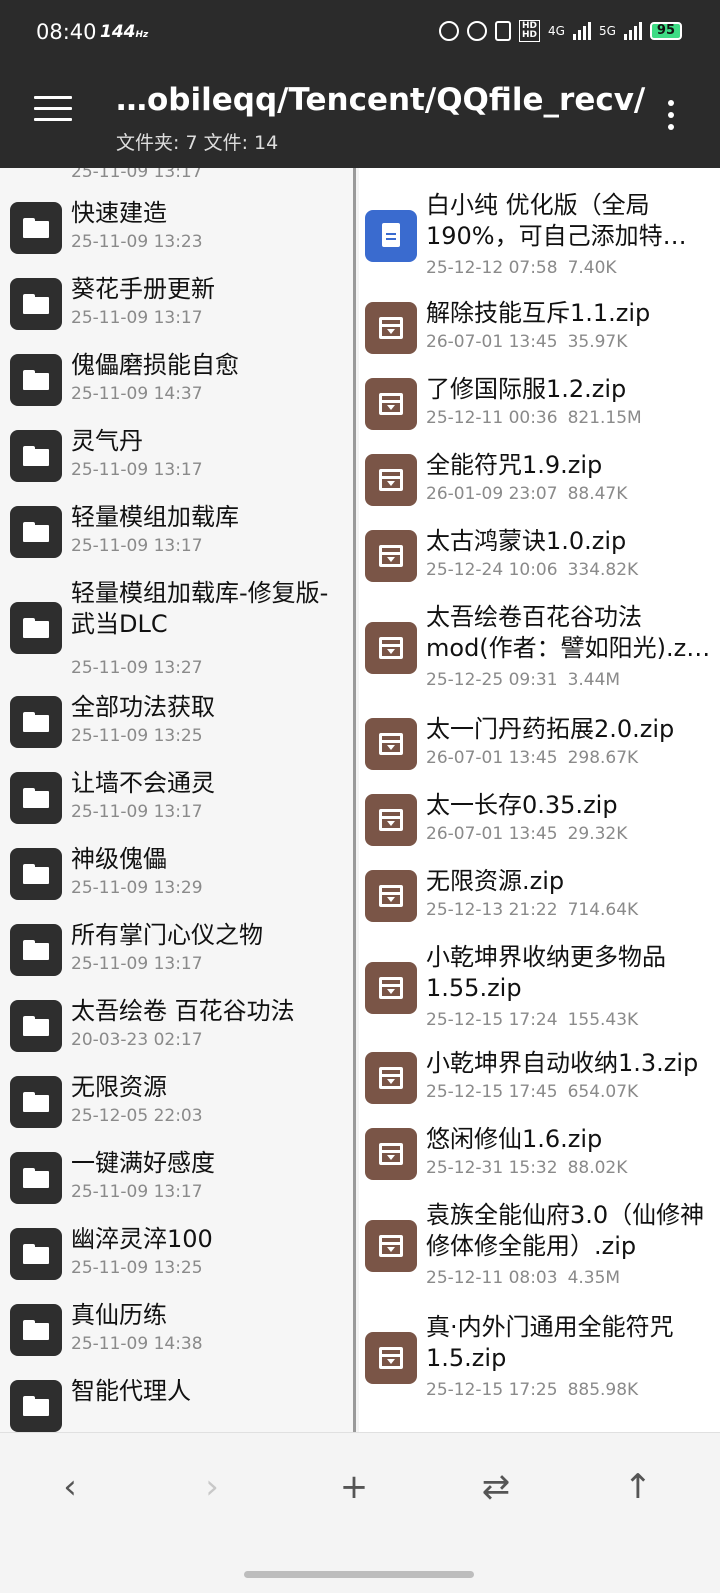 This screenshot has width=720, height=1593. I want to click on folder-row: 神级傀儡 25-11-09 13:29, so click(176, 882).